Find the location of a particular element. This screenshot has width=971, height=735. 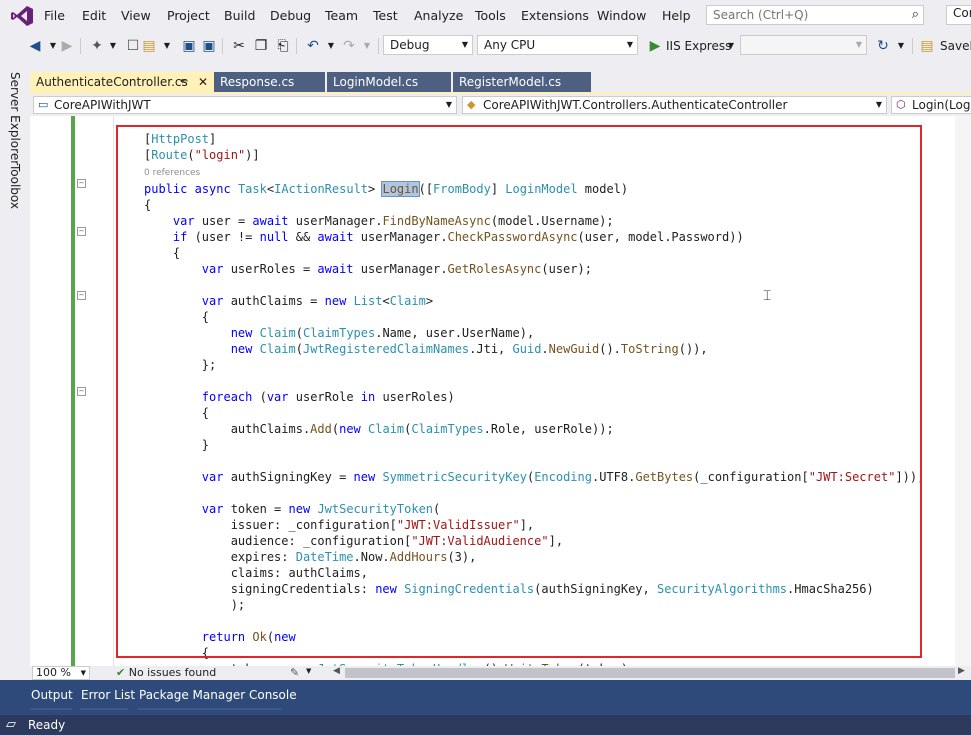

tab-package-manager-console: Package Manager Console is located at coordinates (218, 695).